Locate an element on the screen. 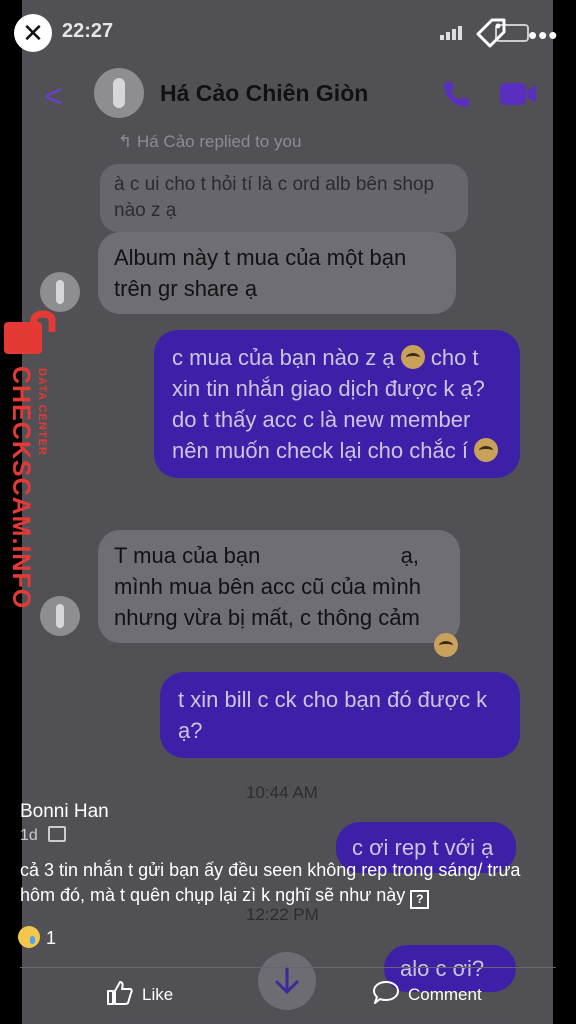 The image size is (576, 1024). contact-name: Há Cảo Chiên Giòn is located at coordinates (264, 93).